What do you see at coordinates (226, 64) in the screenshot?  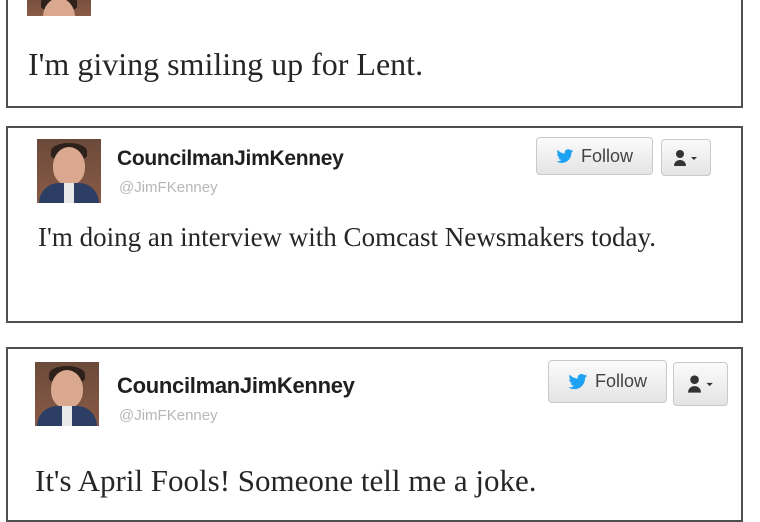 I see `tweet-text: I'm giving smiling up for Lent.` at bounding box center [226, 64].